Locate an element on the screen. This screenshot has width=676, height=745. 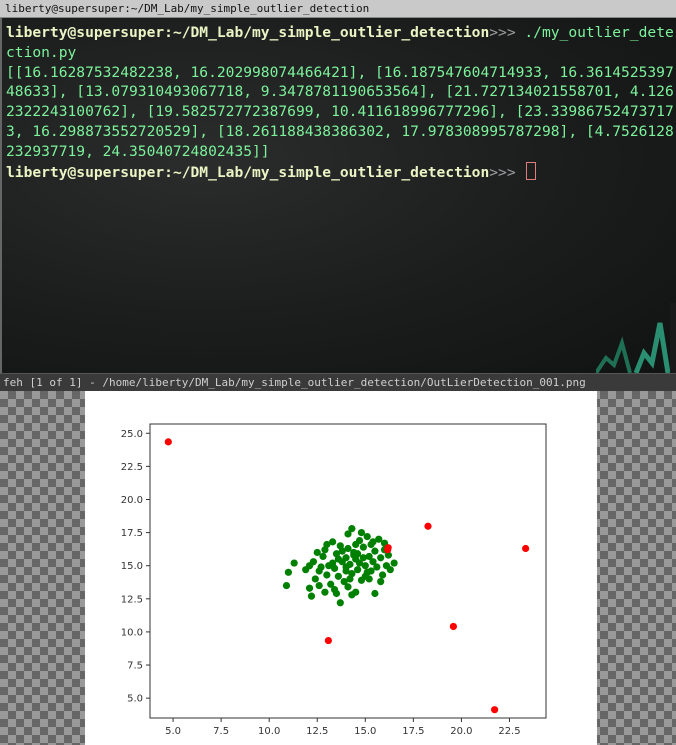
prompt-path-2: :~/DM_Lab/my_simple_outlier_detection is located at coordinates (327, 172).